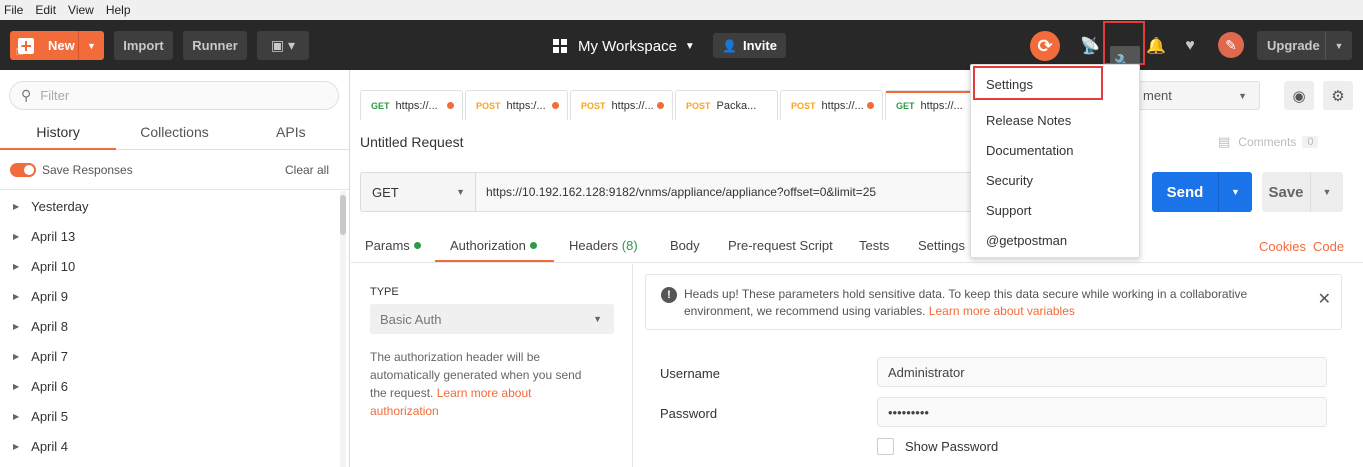 The image size is (1363, 467). What do you see at coordinates (343, 329) in the screenshot?
I see `sidebar-scrollbar` at bounding box center [343, 329].